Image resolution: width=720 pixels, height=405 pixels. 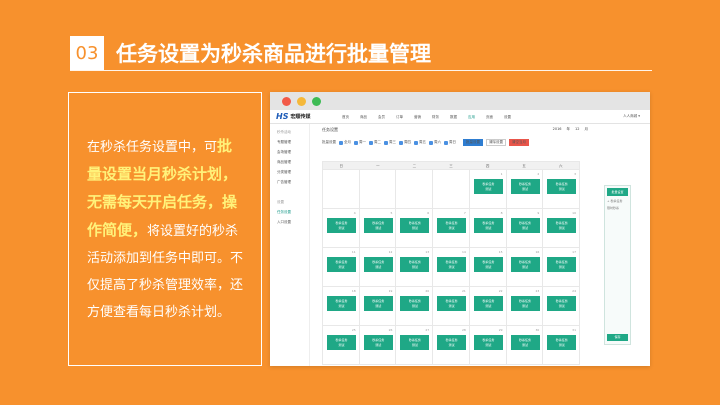 I want to click on calendar-day: 18 秒杀任务 测试, so click(x=341, y=306).